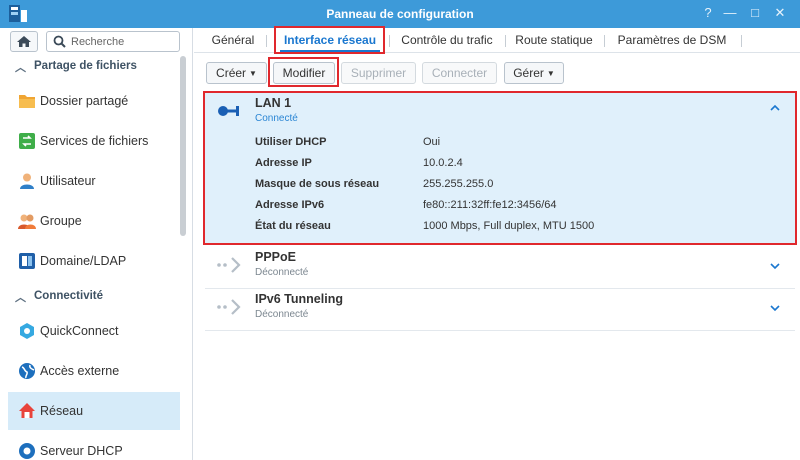  I want to click on tab-traffic-control: Contrôle du trafic, so click(447, 41).